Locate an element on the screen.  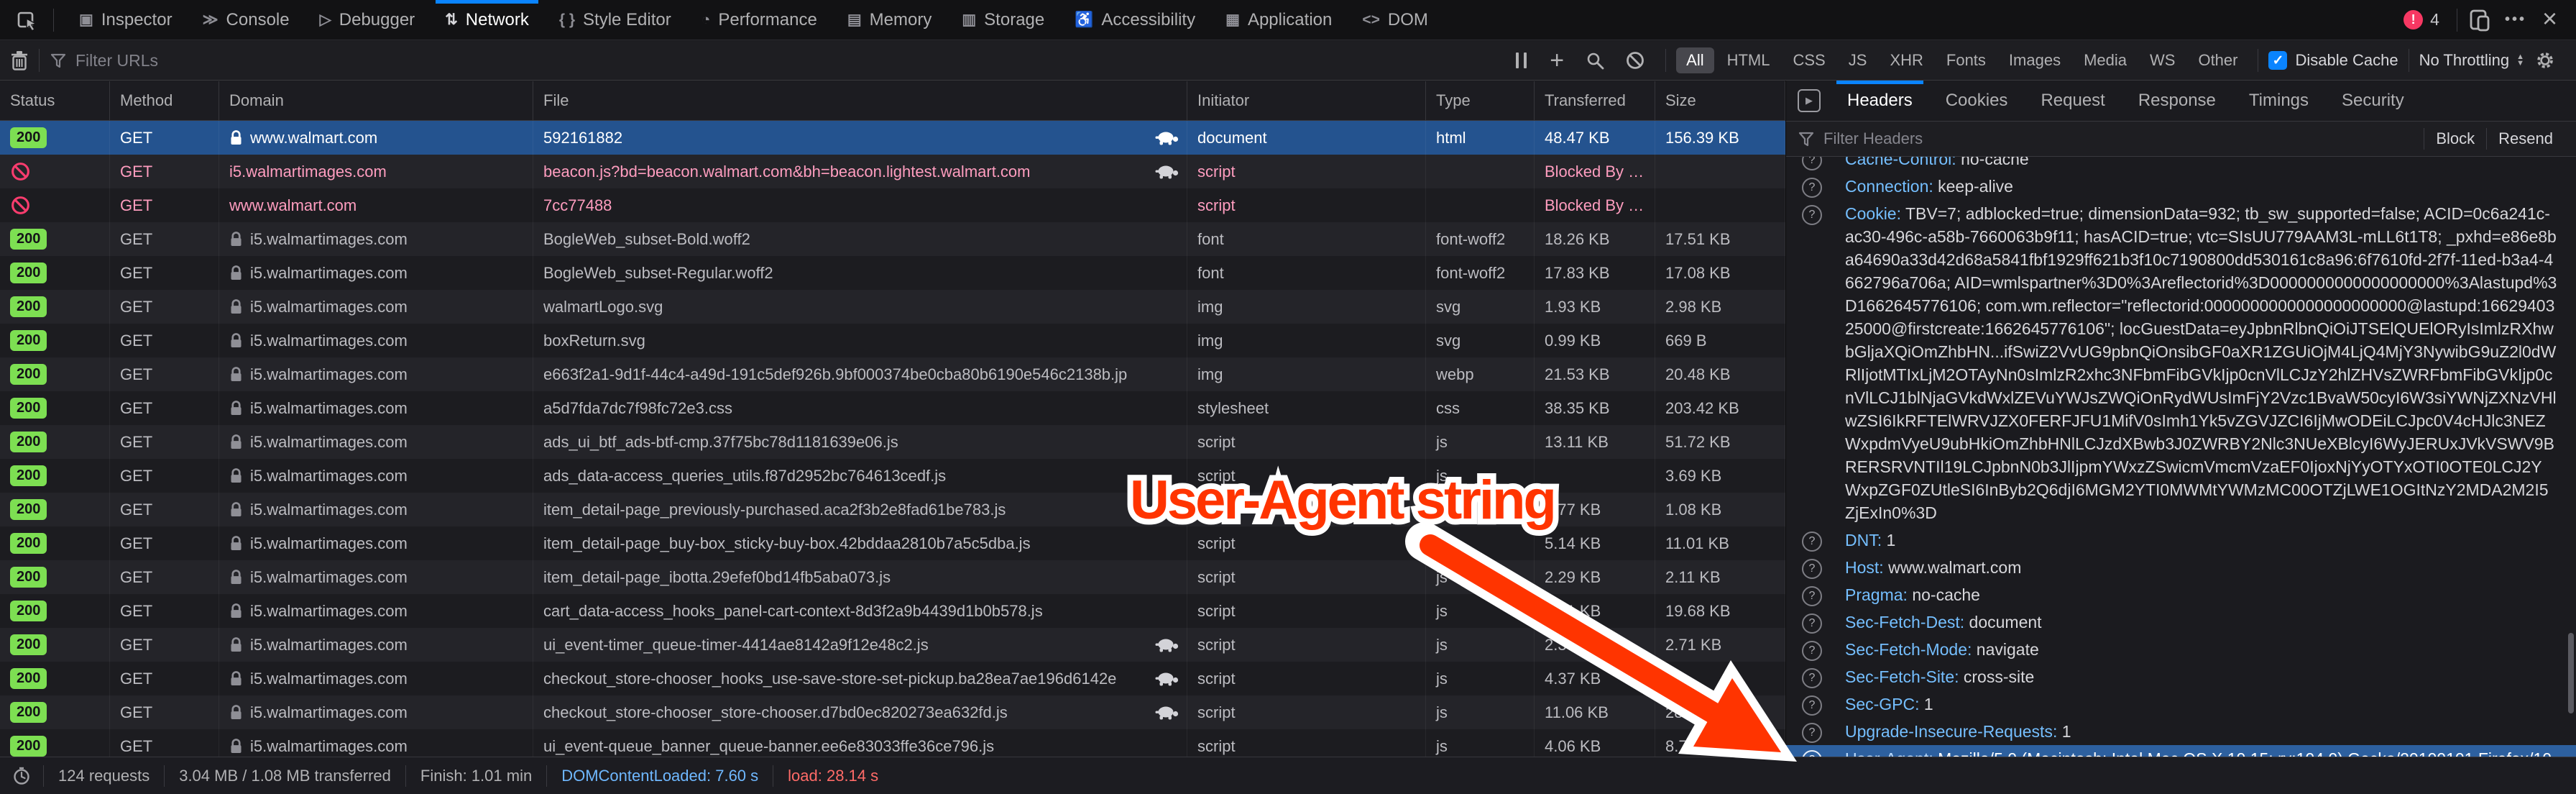
meatball-menu-icon: ••• is located at coordinates (2515, 20).